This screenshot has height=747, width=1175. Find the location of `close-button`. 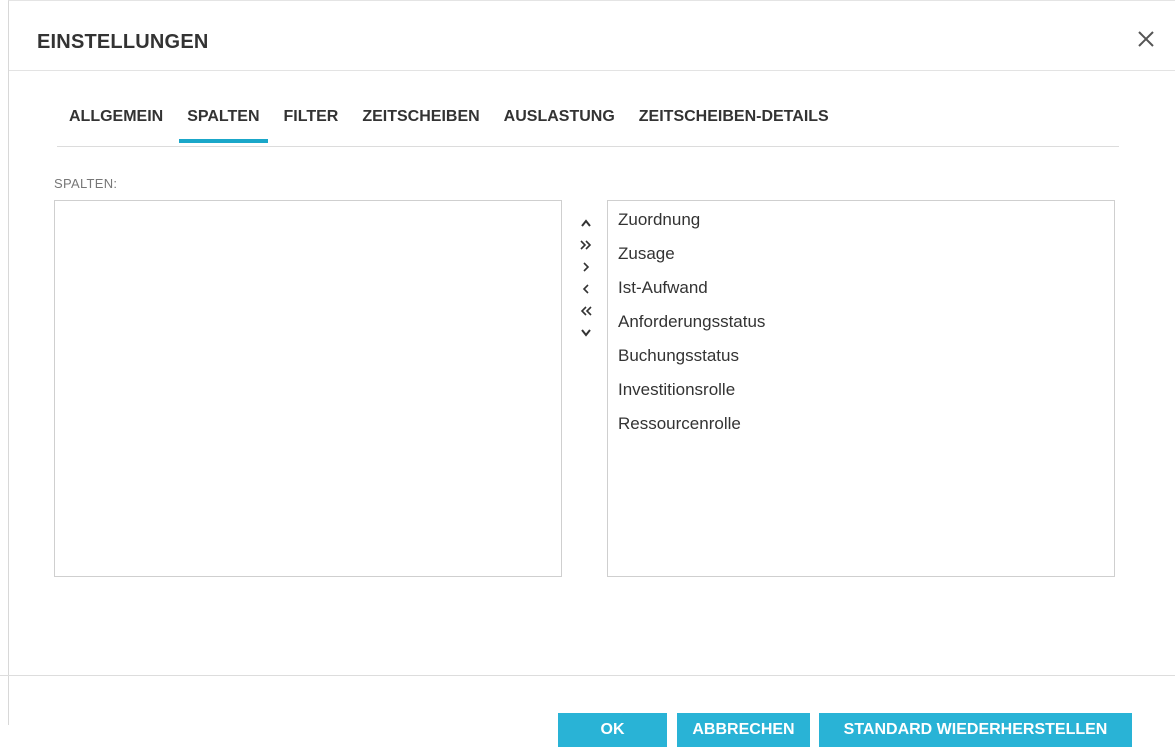

close-button is located at coordinates (1146, 39).